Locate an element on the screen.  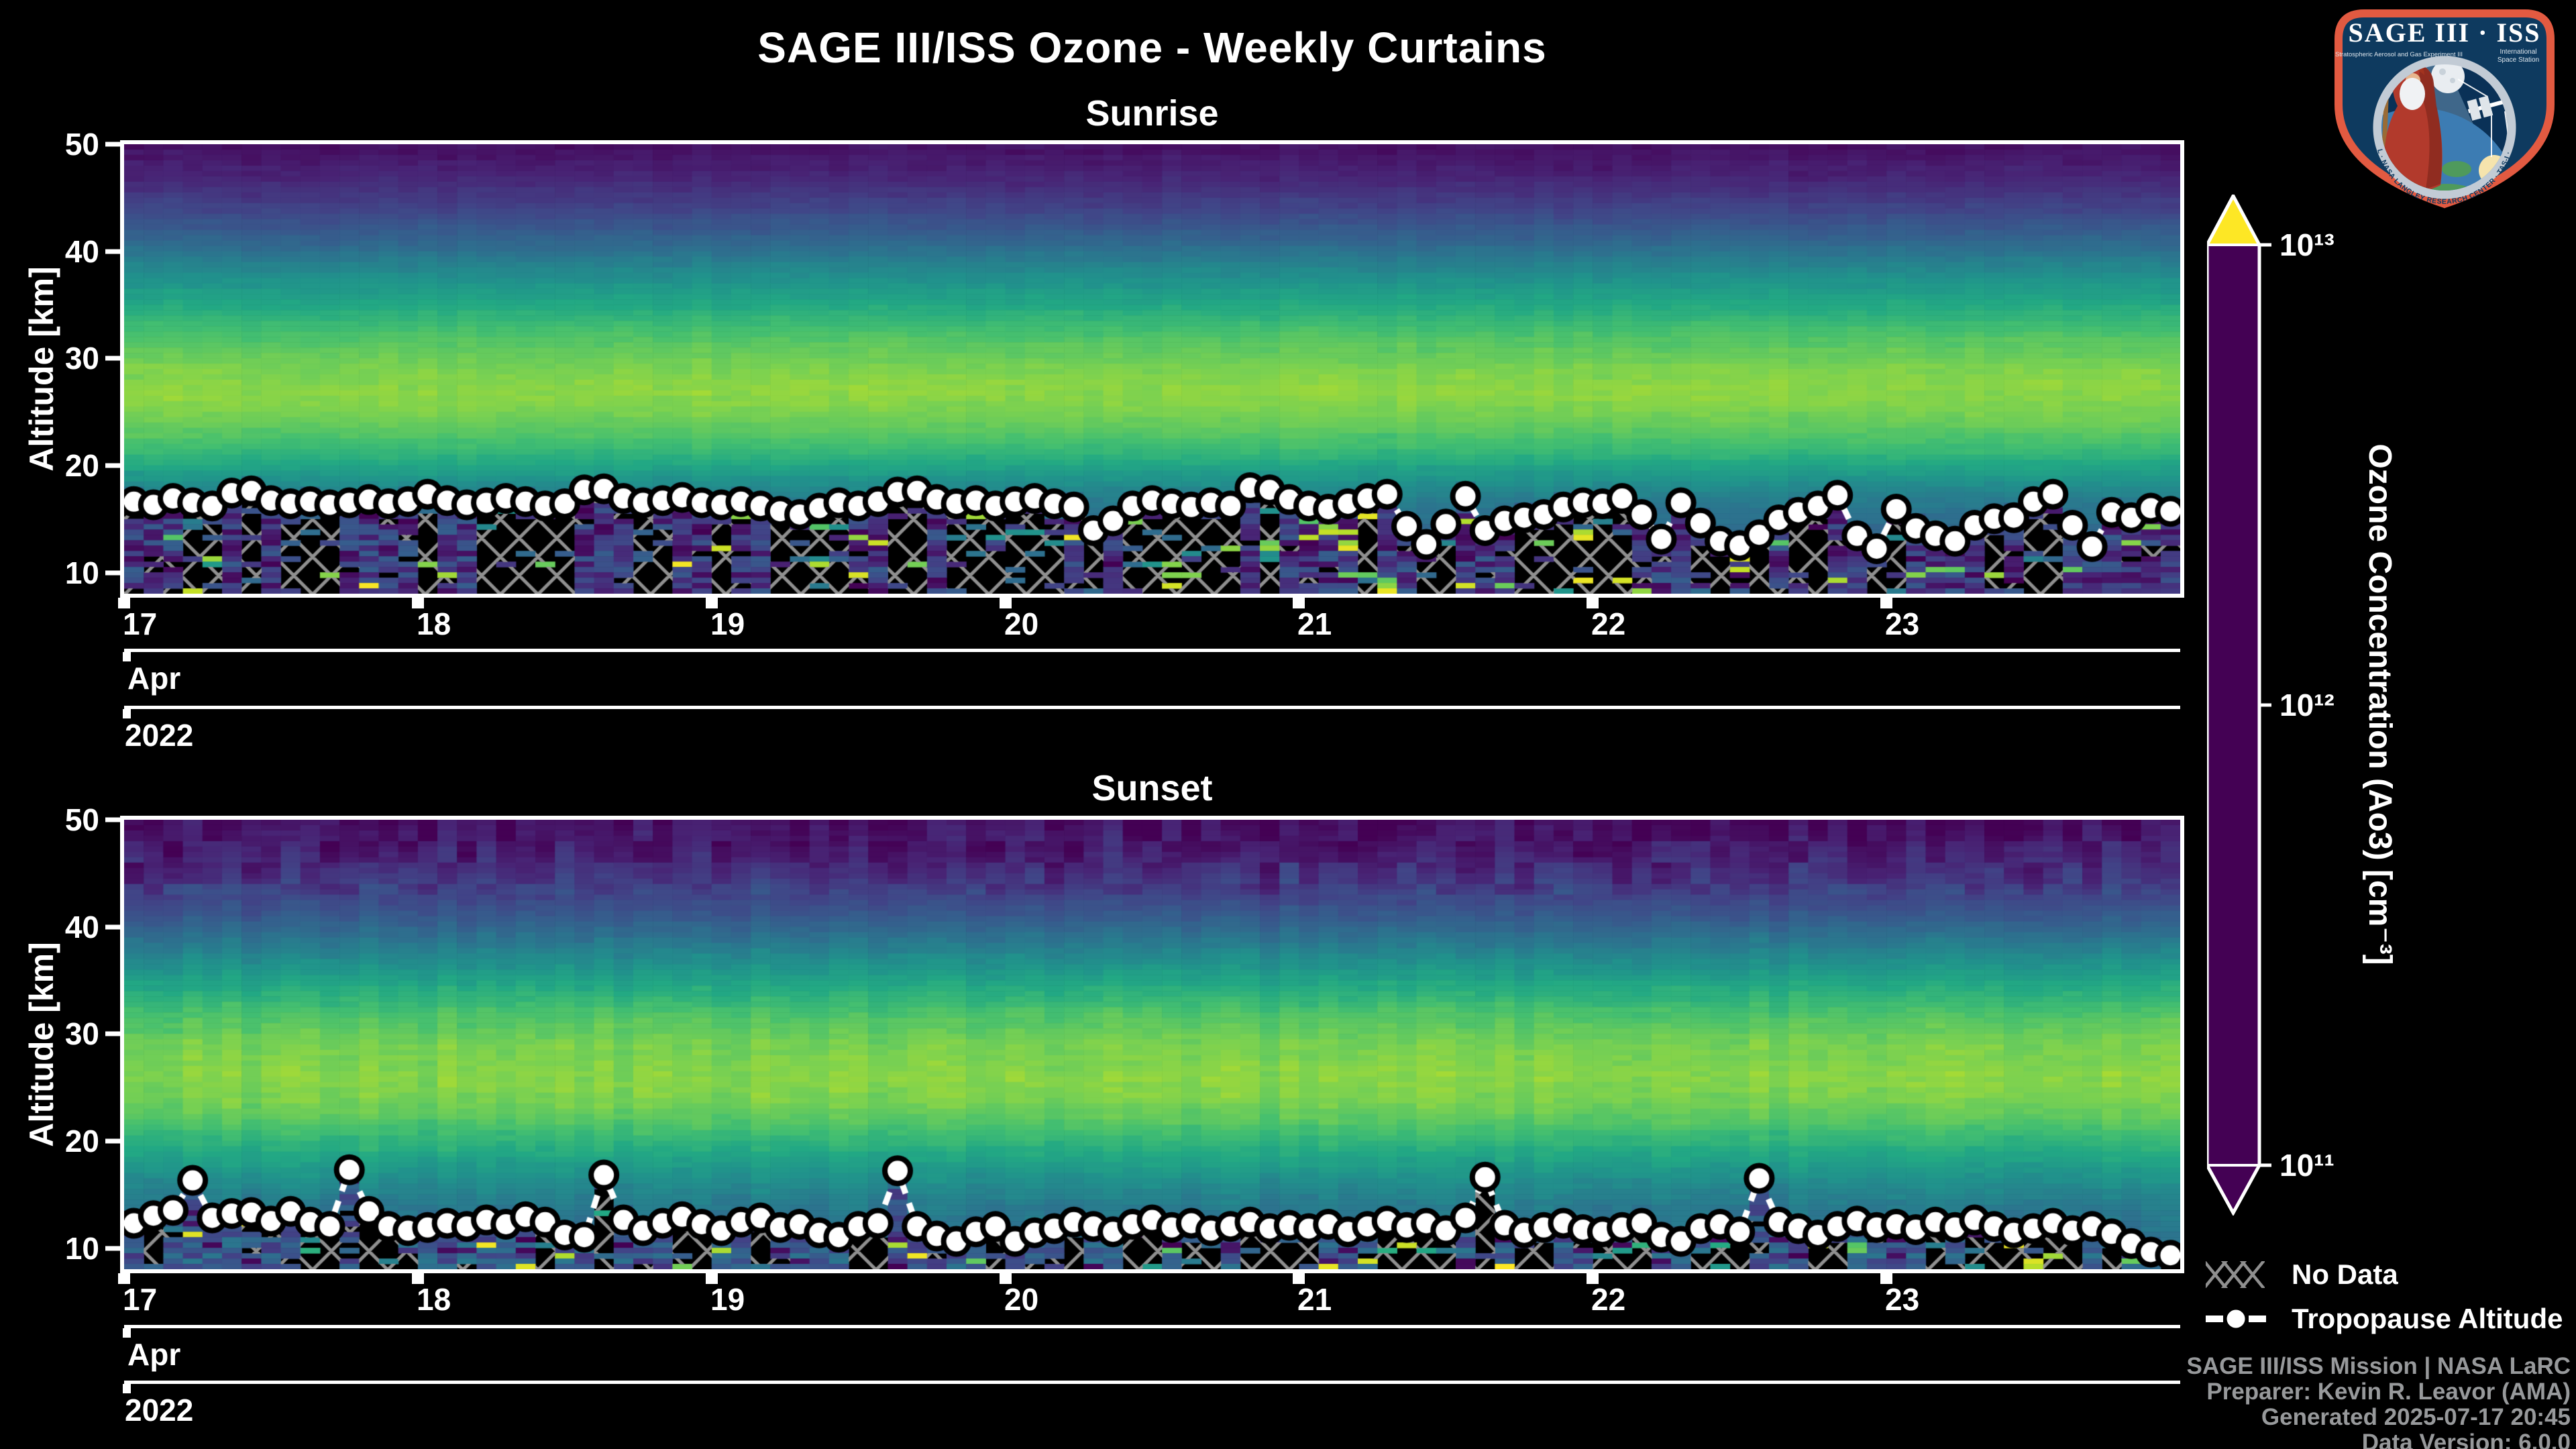
colorbar-axis-label: Ozone Concentration (Ao3) [cm⁻³] is located at coordinates (2380, 704).